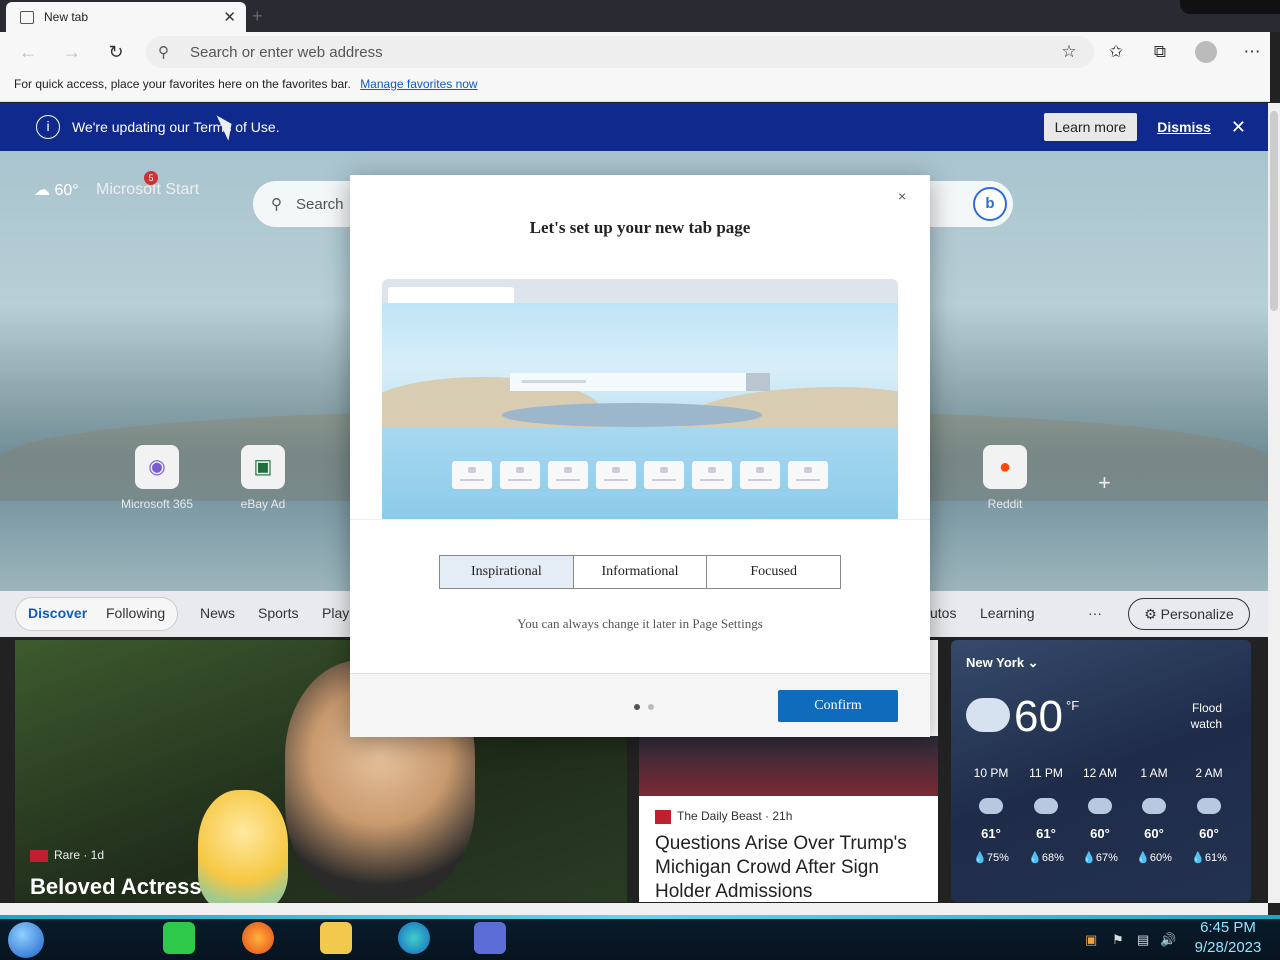 Image resolution: width=1280 pixels, height=960 pixels. What do you see at coordinates (990, 204) in the screenshot?
I see `bing-chat-icon: b` at bounding box center [990, 204].